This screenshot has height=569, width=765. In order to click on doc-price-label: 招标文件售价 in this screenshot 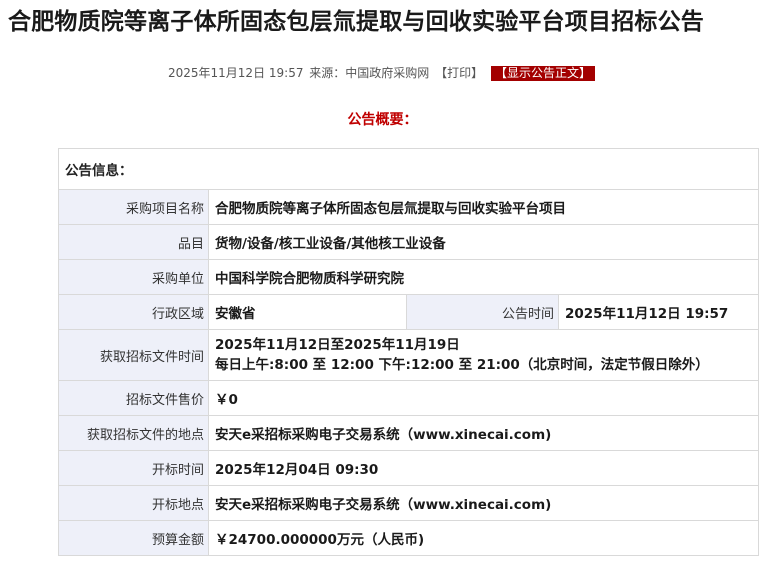, I will do `click(133, 398)`.